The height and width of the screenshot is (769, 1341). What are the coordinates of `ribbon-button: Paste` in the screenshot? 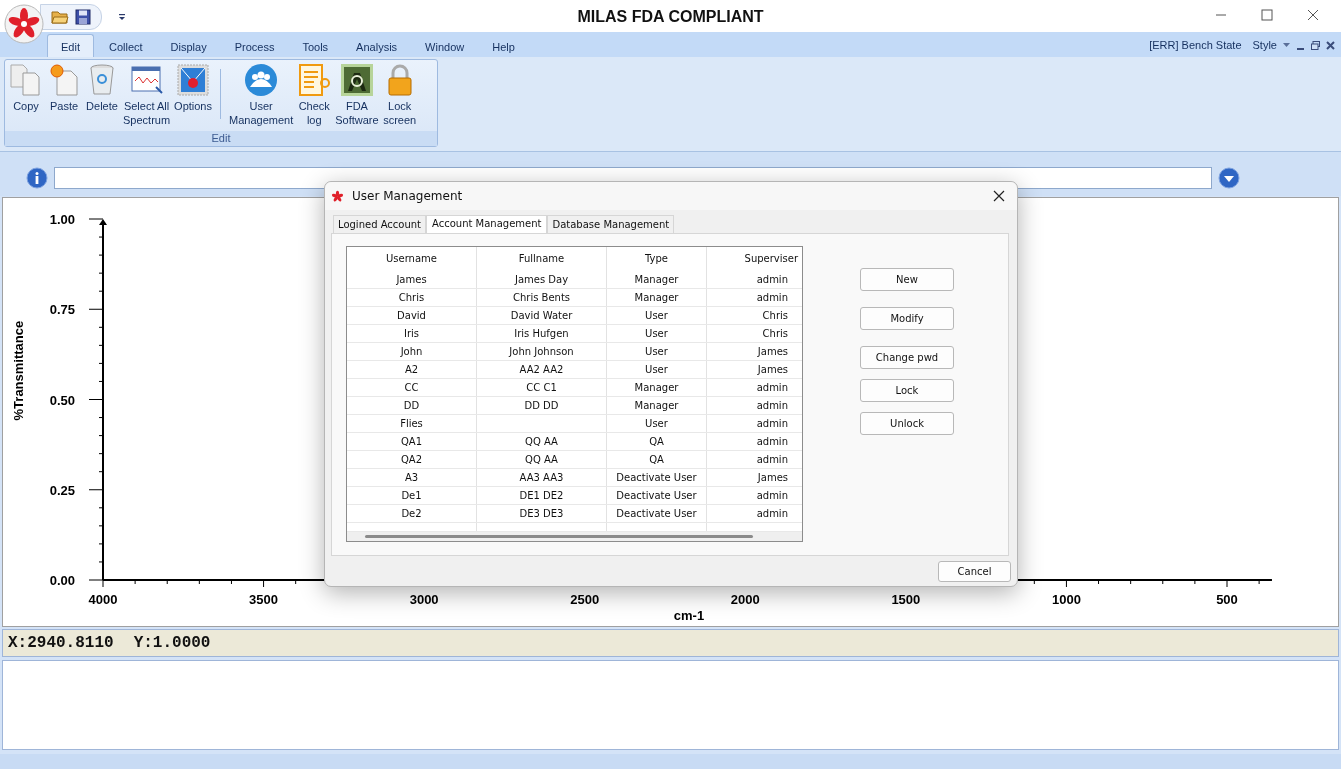 It's located at (64, 88).